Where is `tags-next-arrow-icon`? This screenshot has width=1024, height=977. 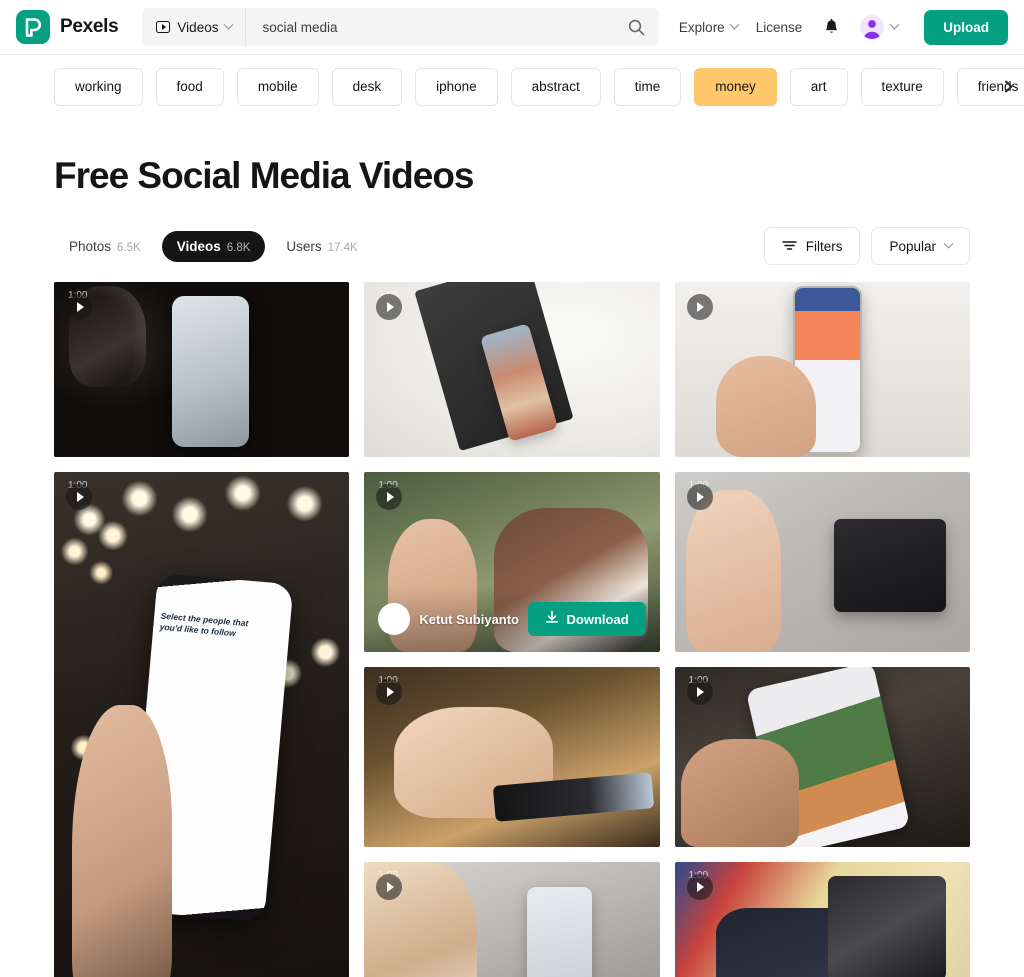
tags-next-arrow-icon is located at coordinates (1008, 87).